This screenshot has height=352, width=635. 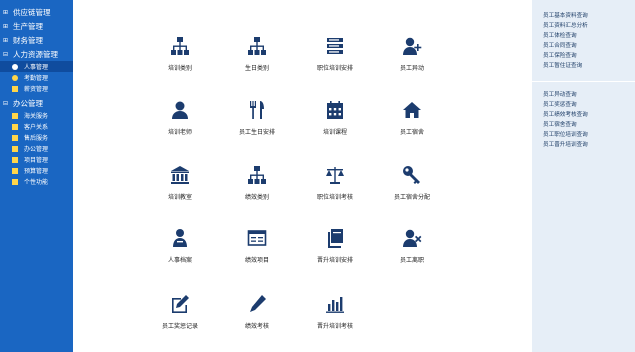 I want to click on archive-user-icon, so click(x=180, y=238).